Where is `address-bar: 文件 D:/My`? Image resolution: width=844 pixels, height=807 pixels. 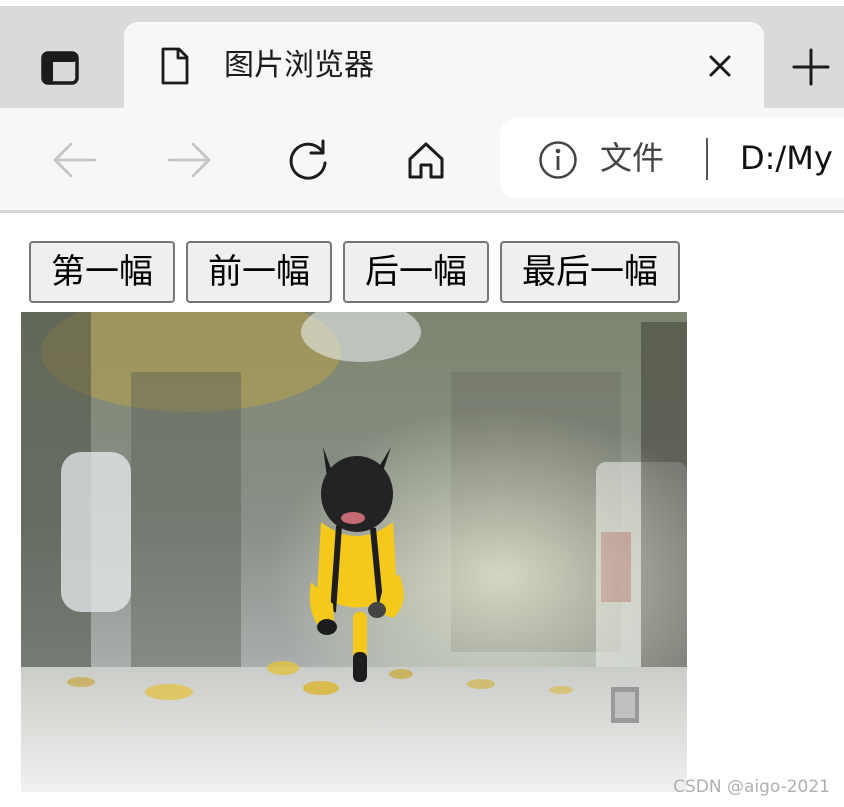
address-bar: 文件 D:/My is located at coordinates (672, 158).